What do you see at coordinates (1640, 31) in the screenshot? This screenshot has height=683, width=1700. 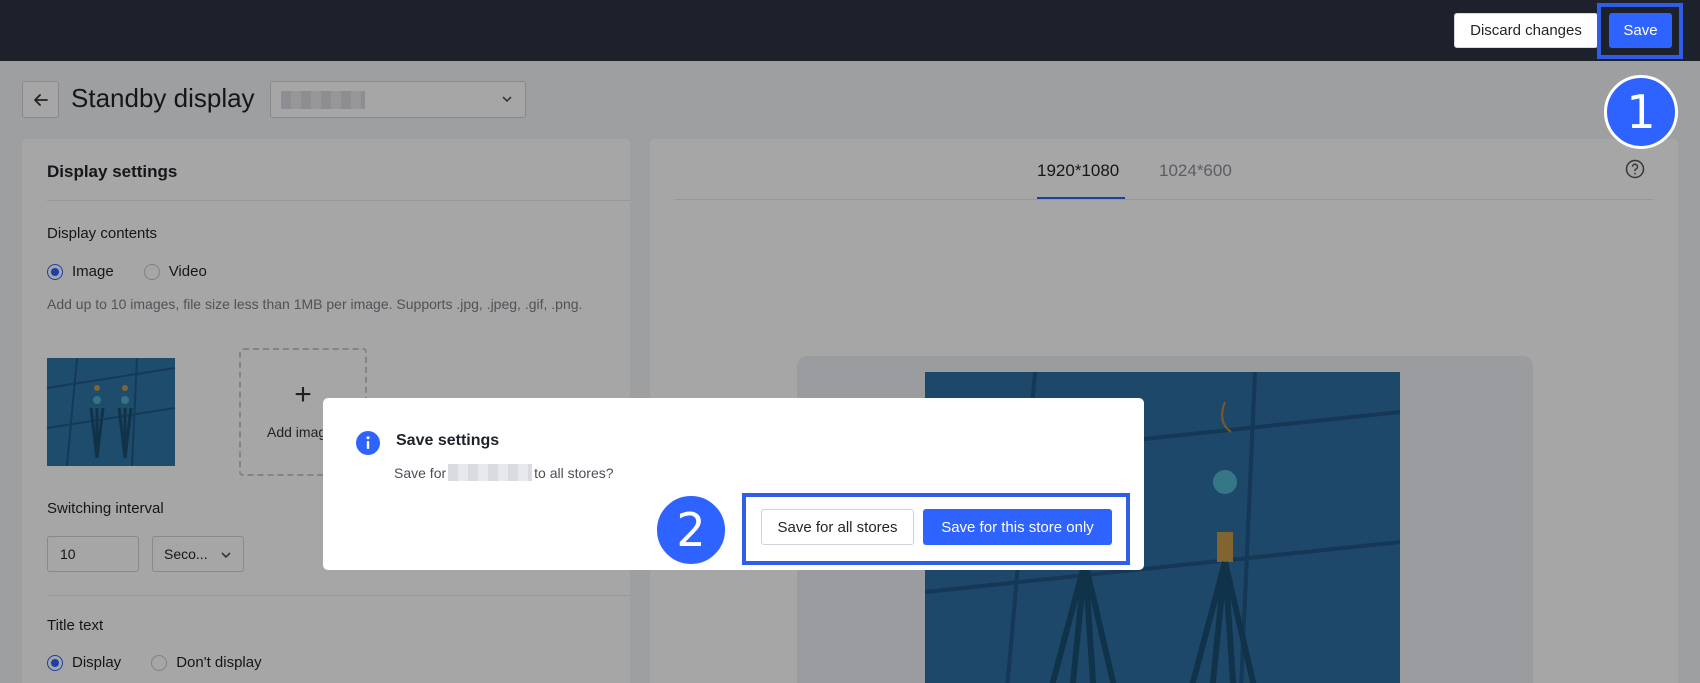 I see `save-highlight-box` at bounding box center [1640, 31].